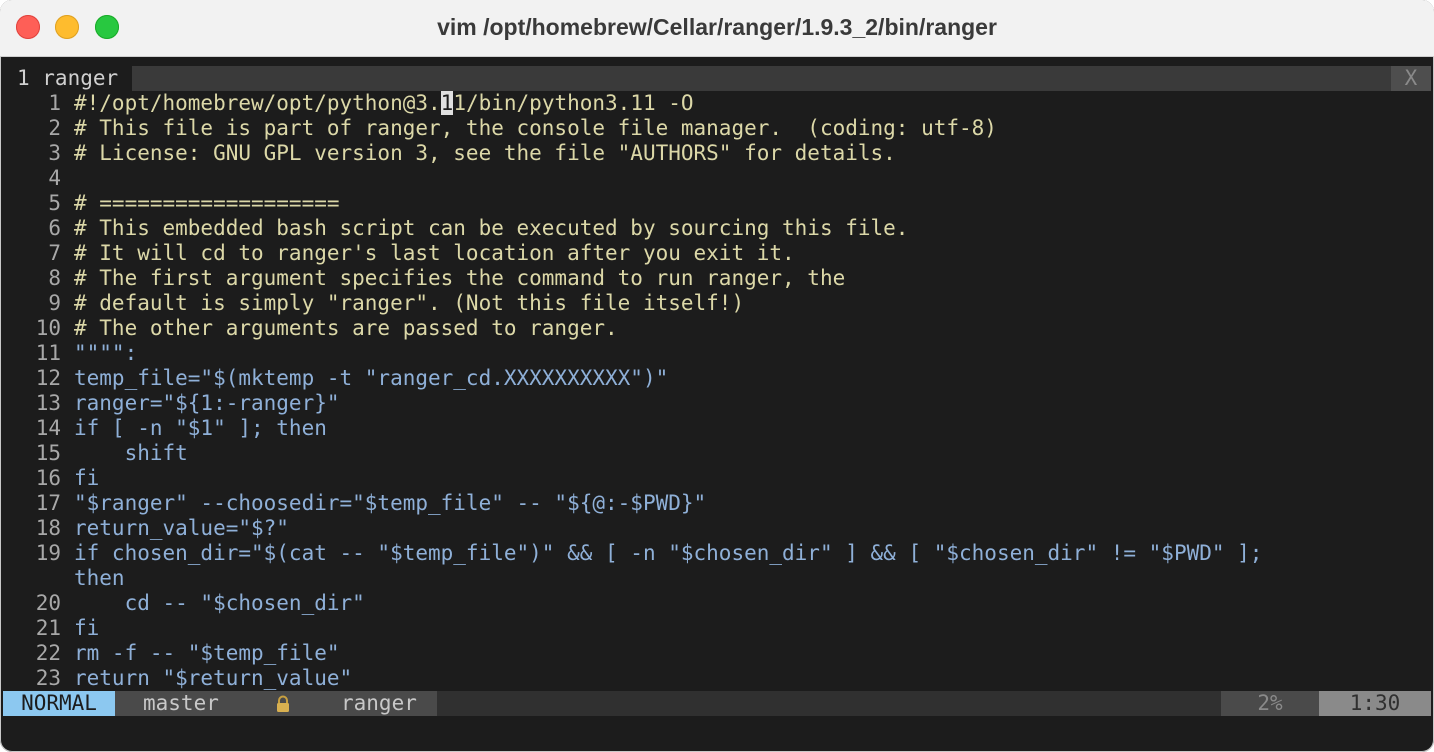 The image size is (1434, 752). I want to click on code-line: 13 ranger="${1:-ranger}", so click(717, 403).